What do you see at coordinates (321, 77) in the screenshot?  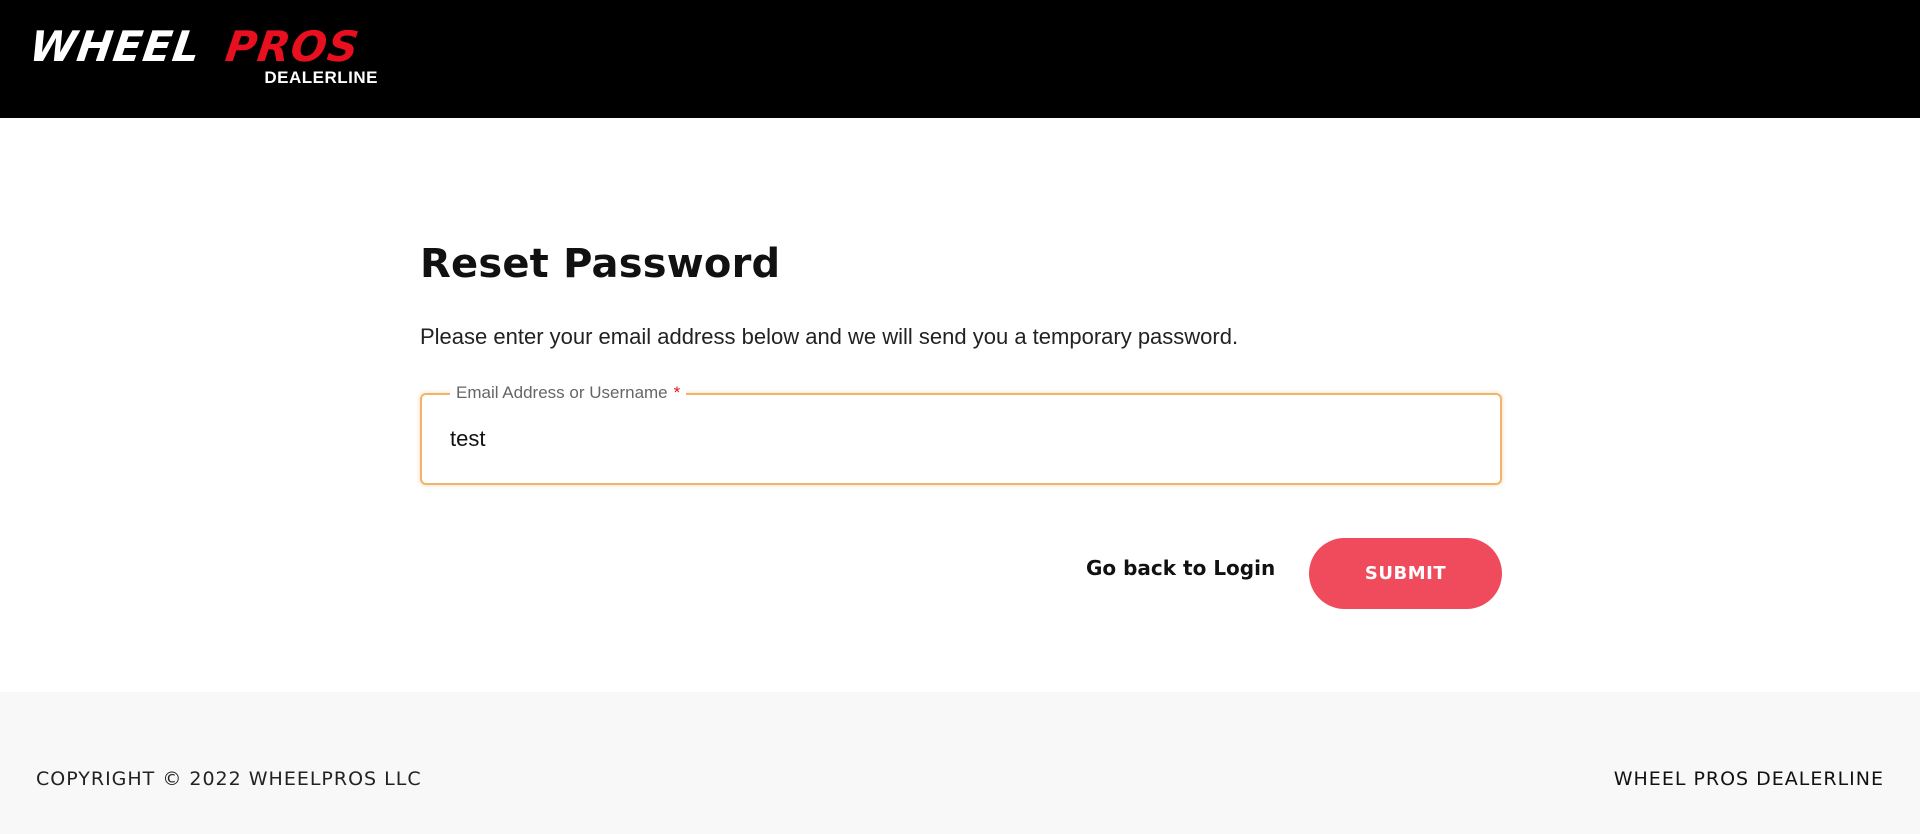 I see `logo-subtitle: DEALERLINE` at bounding box center [321, 77].